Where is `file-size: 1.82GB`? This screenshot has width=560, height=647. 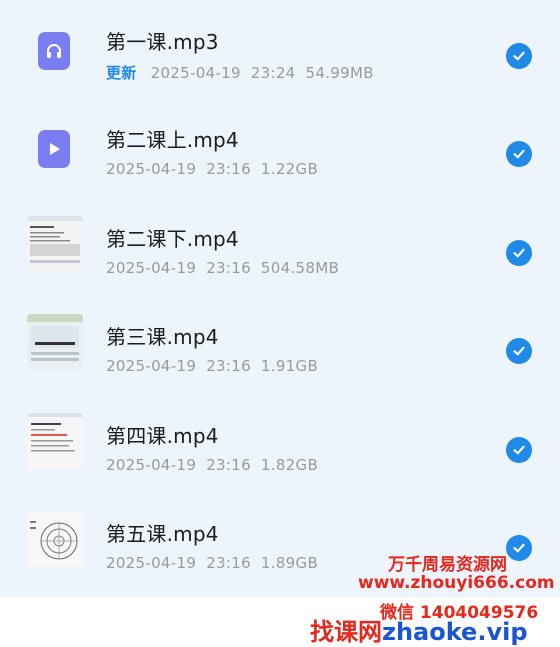 file-size: 1.82GB is located at coordinates (289, 465).